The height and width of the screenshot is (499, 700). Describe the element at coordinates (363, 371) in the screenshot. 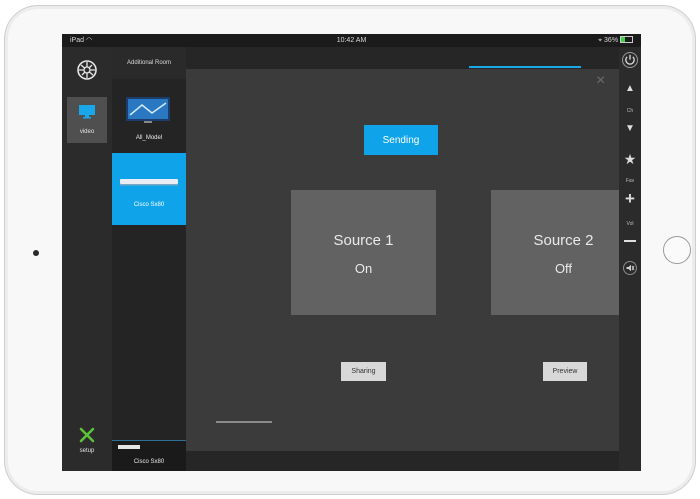

I see `sharing-button: Sharing` at that location.